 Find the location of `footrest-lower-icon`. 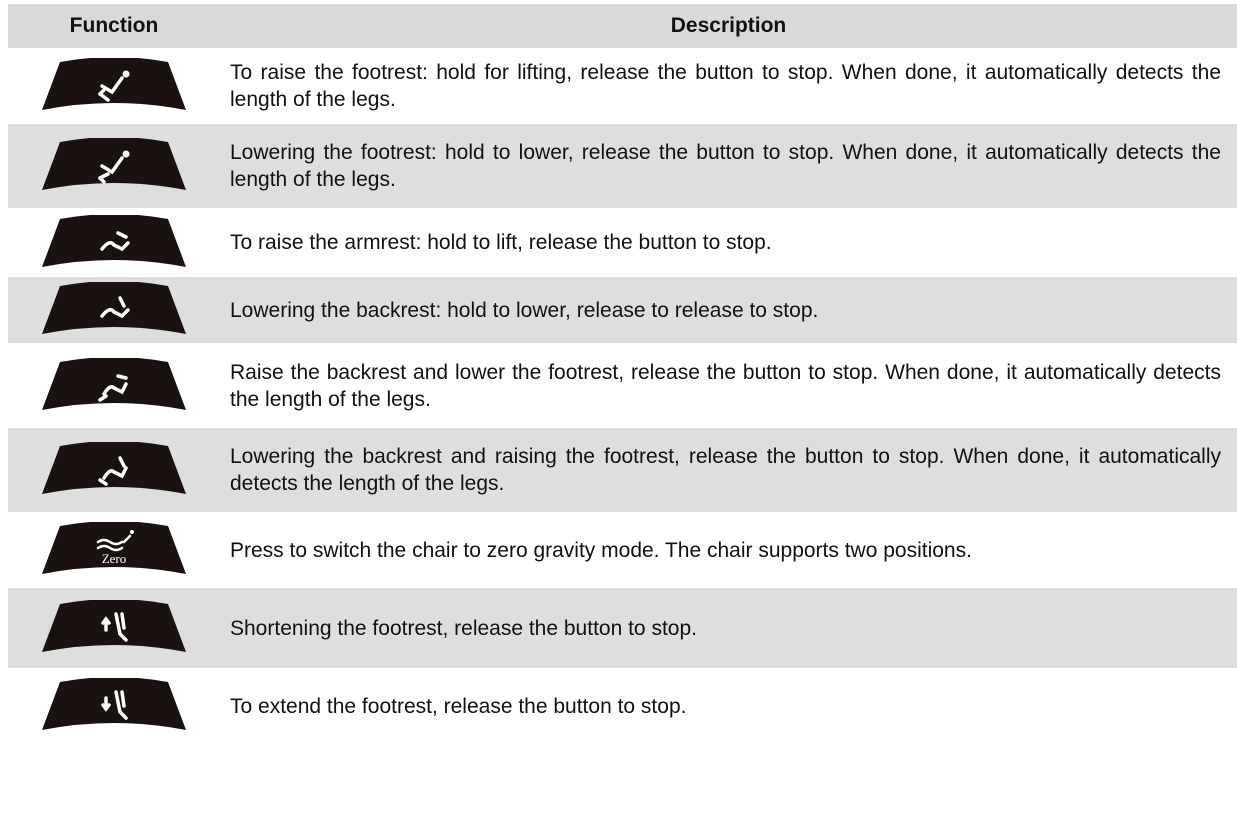

footrest-lower-icon is located at coordinates (114, 166).